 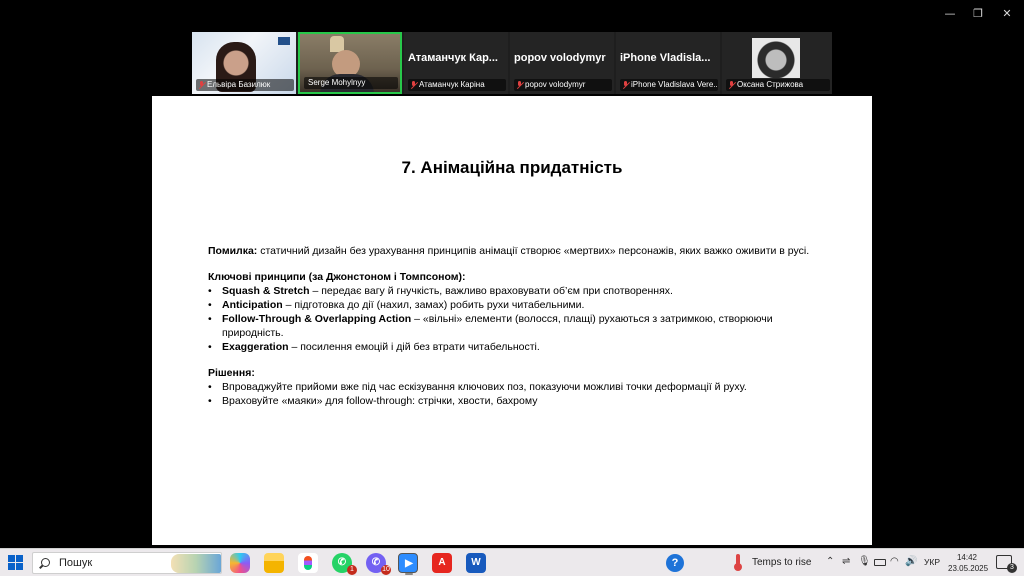 What do you see at coordinates (245, 85) in the screenshot?
I see `participant-name: Ельвіра Базилюк` at bounding box center [245, 85].